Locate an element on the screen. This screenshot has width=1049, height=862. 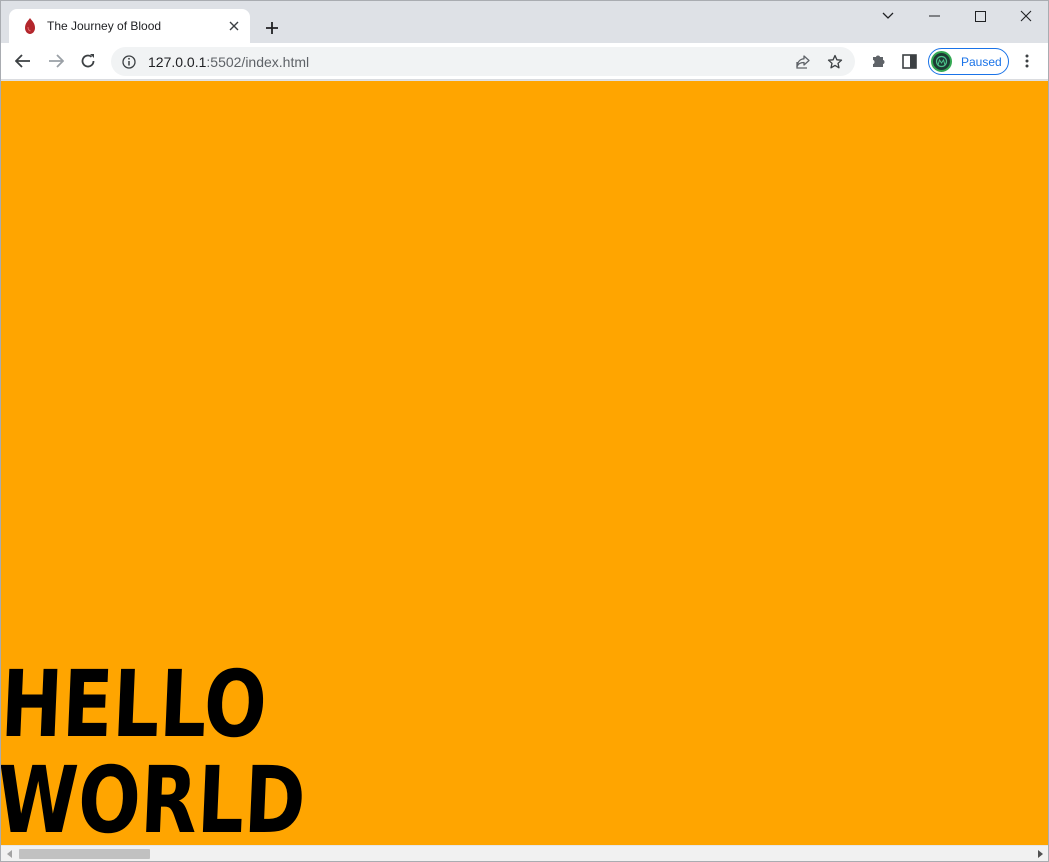
tab-title: The Journey of Blood is located at coordinates (104, 26).